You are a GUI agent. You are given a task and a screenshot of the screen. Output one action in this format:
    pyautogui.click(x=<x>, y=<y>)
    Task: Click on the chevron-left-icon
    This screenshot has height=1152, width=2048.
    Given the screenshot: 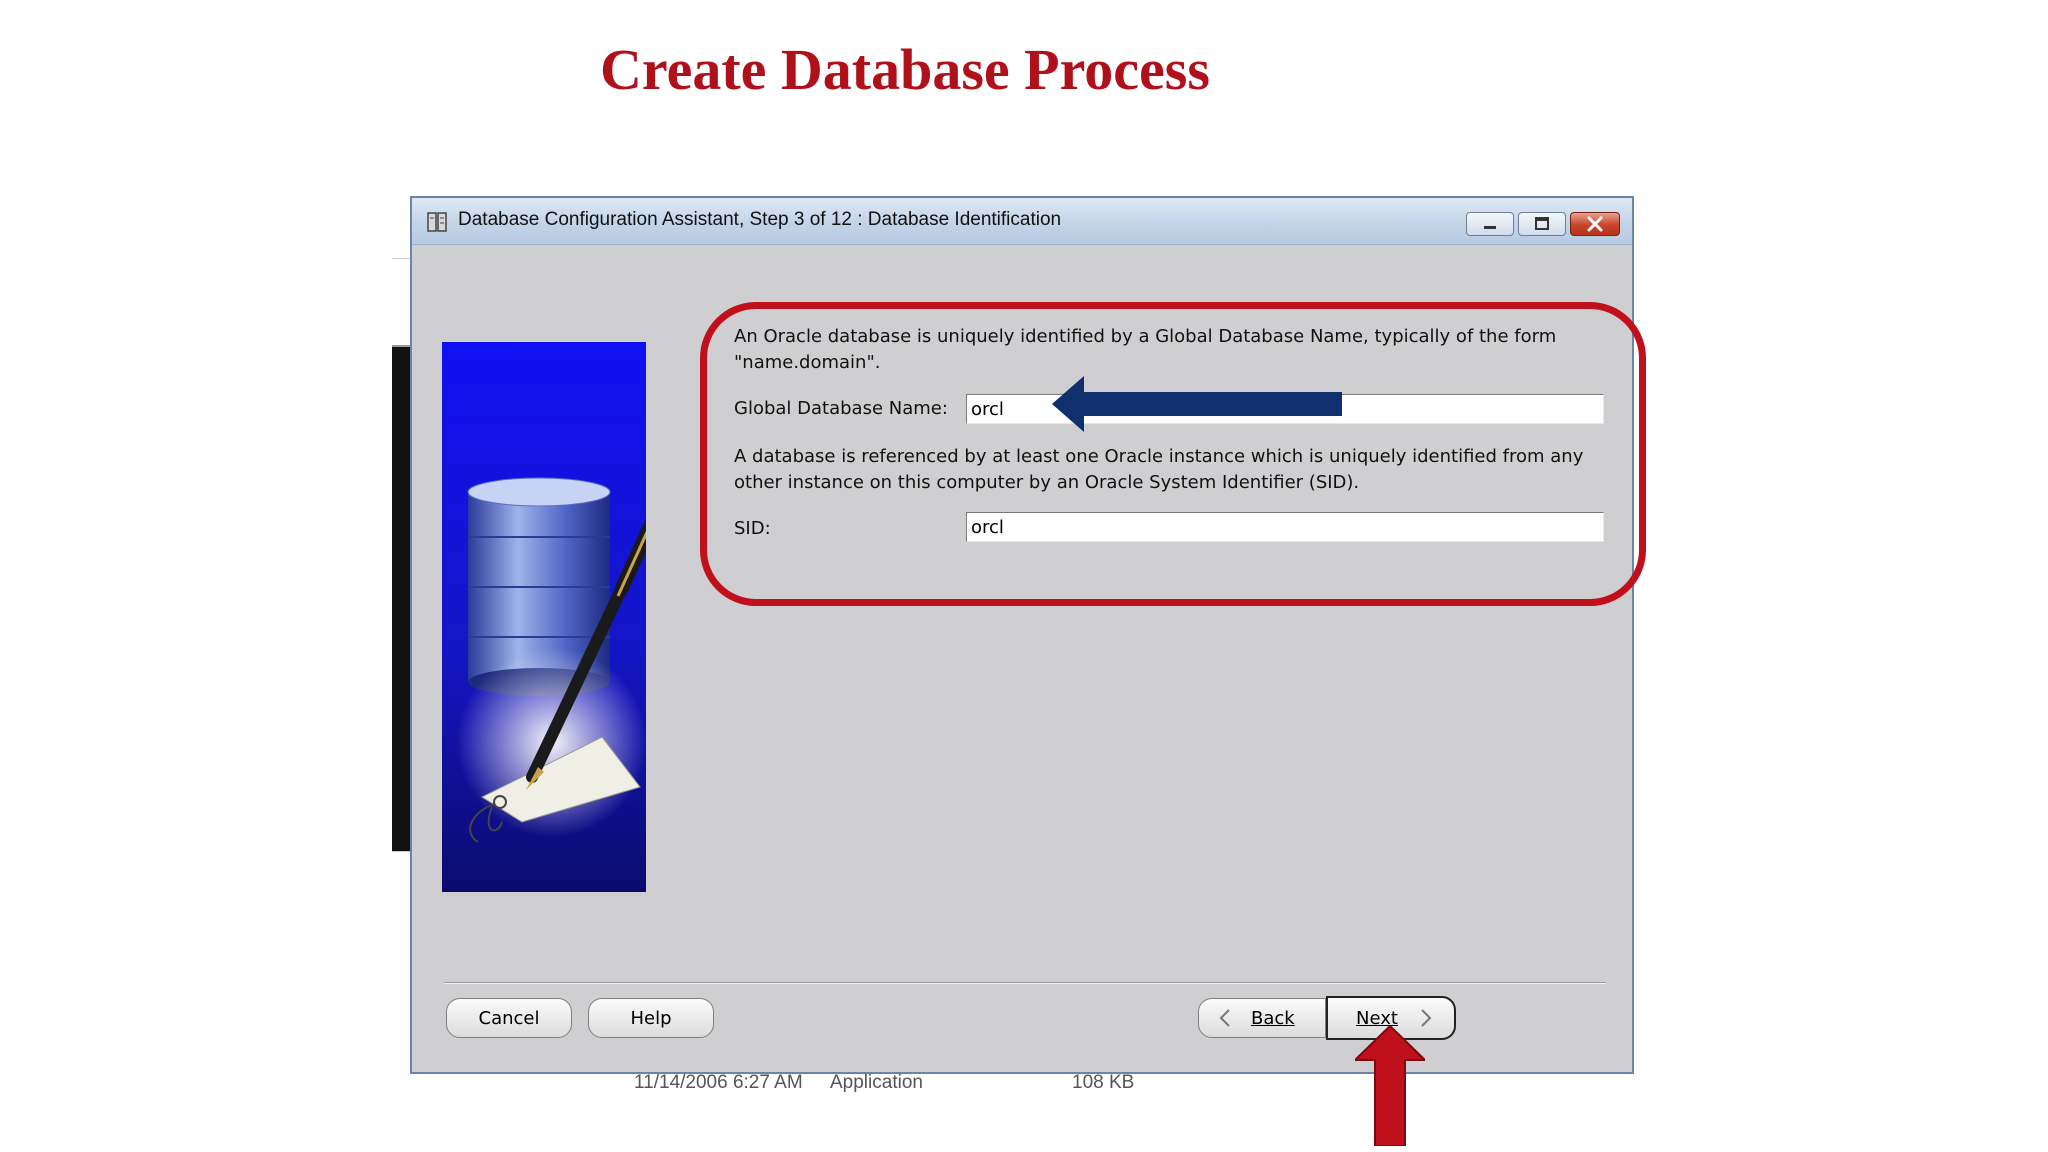 What is the action you would take?
    pyautogui.click(x=1224, y=1018)
    